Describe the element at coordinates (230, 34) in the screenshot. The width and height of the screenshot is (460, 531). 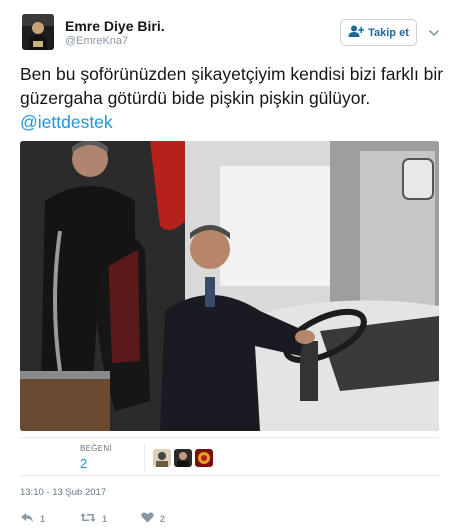
I see `tweet-header: Emre Diye Biri. @EmreKna7 Takip et` at that location.